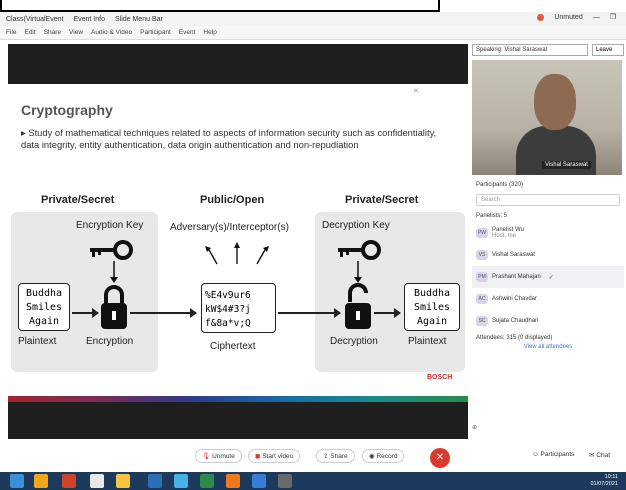 Image resolution: width=626 pixels, height=490 pixels. Describe the element at coordinates (187, 32) in the screenshot. I see `menu-event: Event` at that location.